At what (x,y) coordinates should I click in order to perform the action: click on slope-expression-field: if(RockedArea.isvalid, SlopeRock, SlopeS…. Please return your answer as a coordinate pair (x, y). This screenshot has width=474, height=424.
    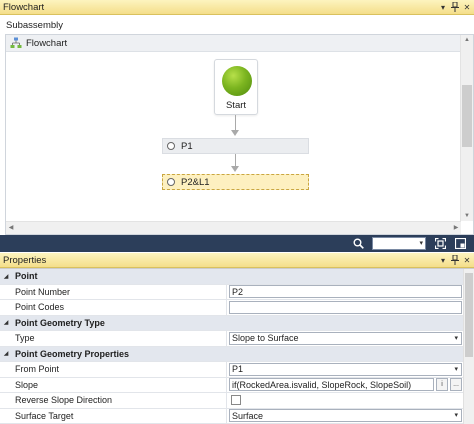
    Looking at the image, I should click on (331, 385).